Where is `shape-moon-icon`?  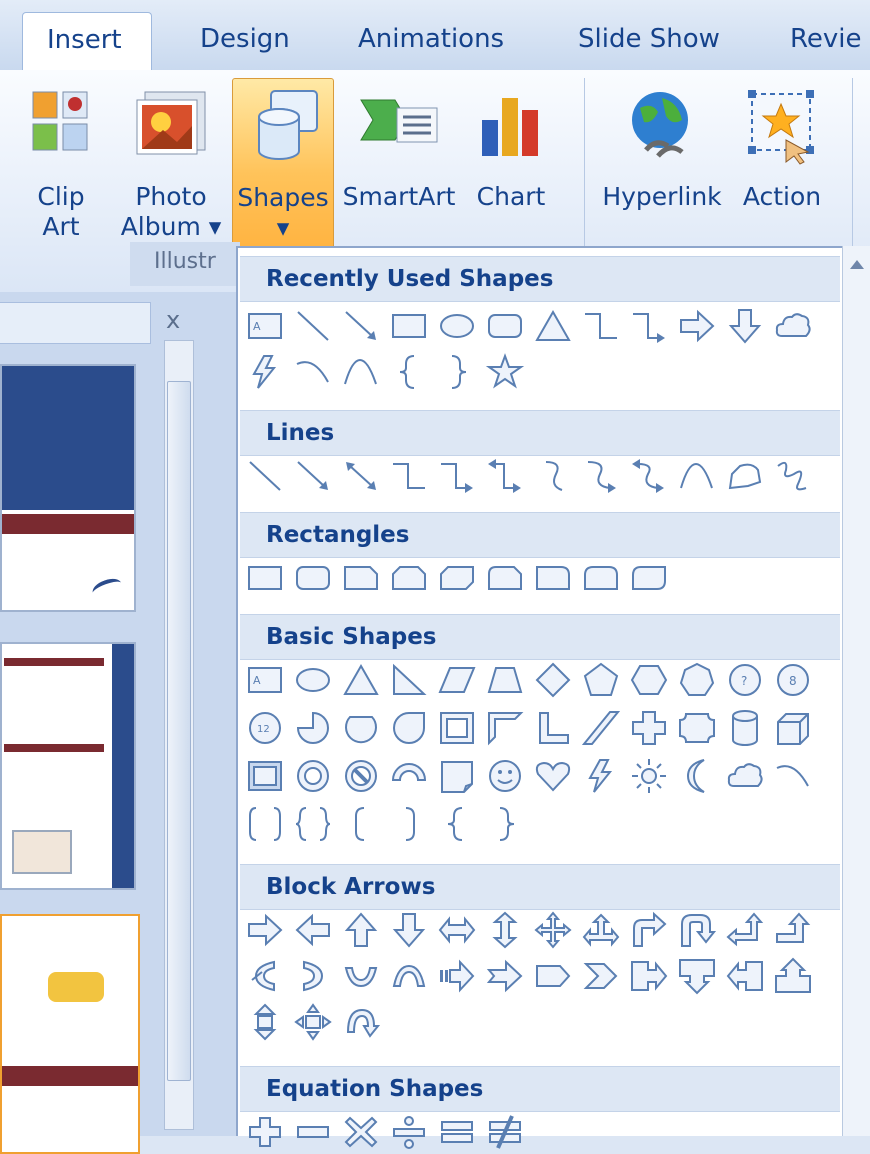
shape-moon-icon is located at coordinates (697, 776).